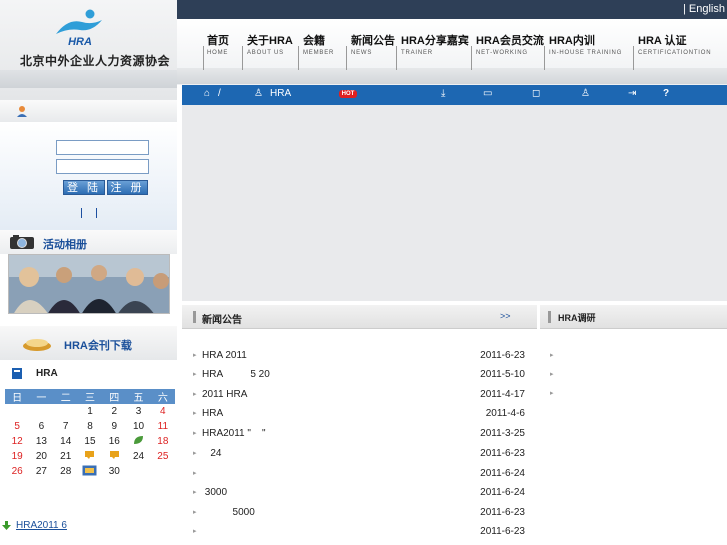 The width and height of the screenshot is (727, 545). Describe the element at coordinates (90, 426) in the screenshot. I see `calendar-day: 8` at that location.